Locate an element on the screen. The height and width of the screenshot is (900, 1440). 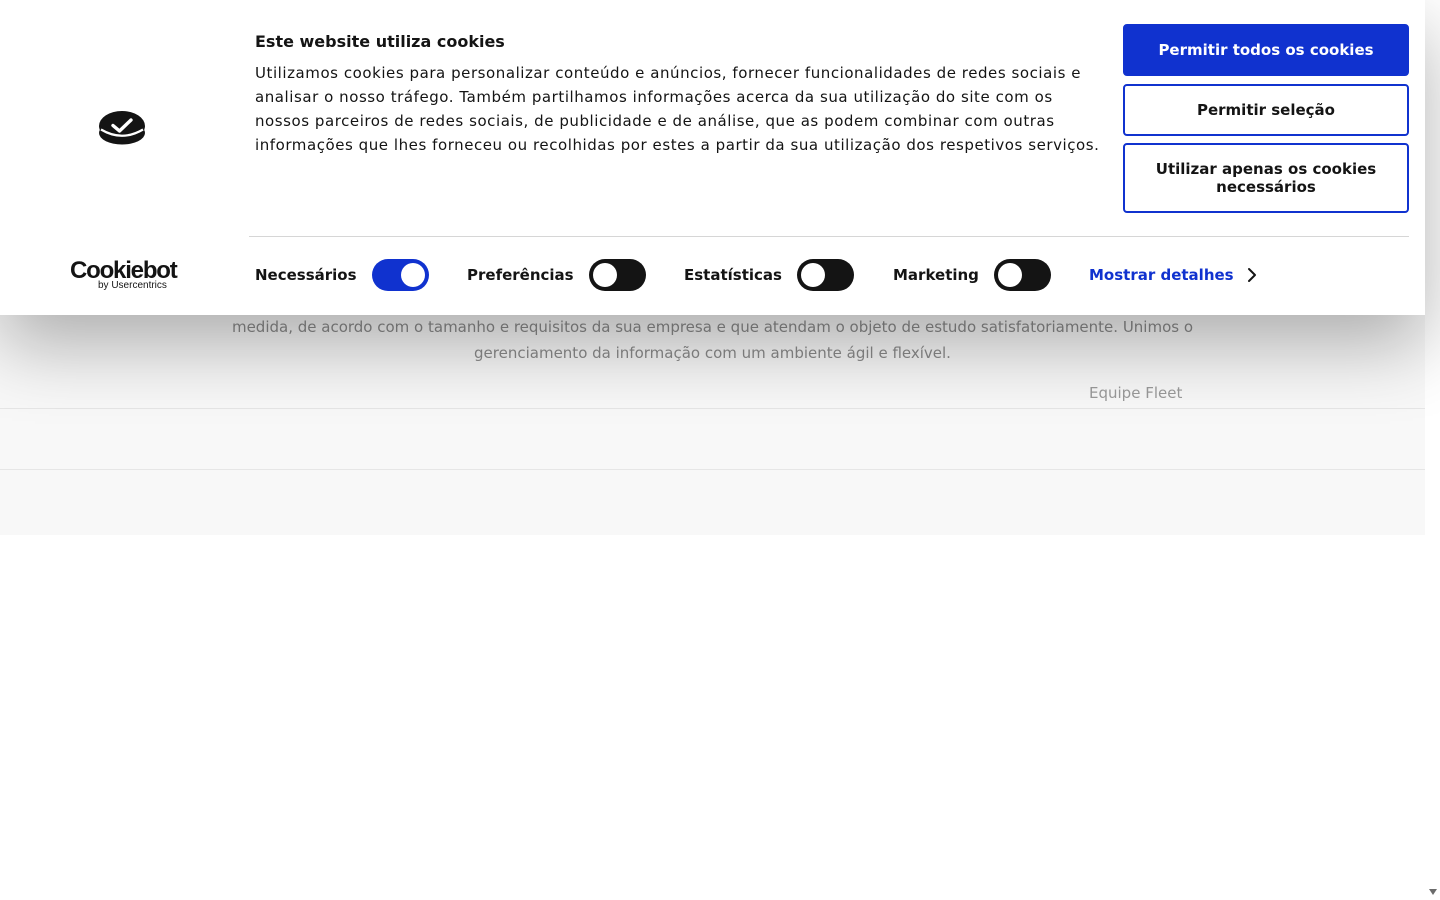
brand-check-logo-icon is located at coordinates (122, 128).